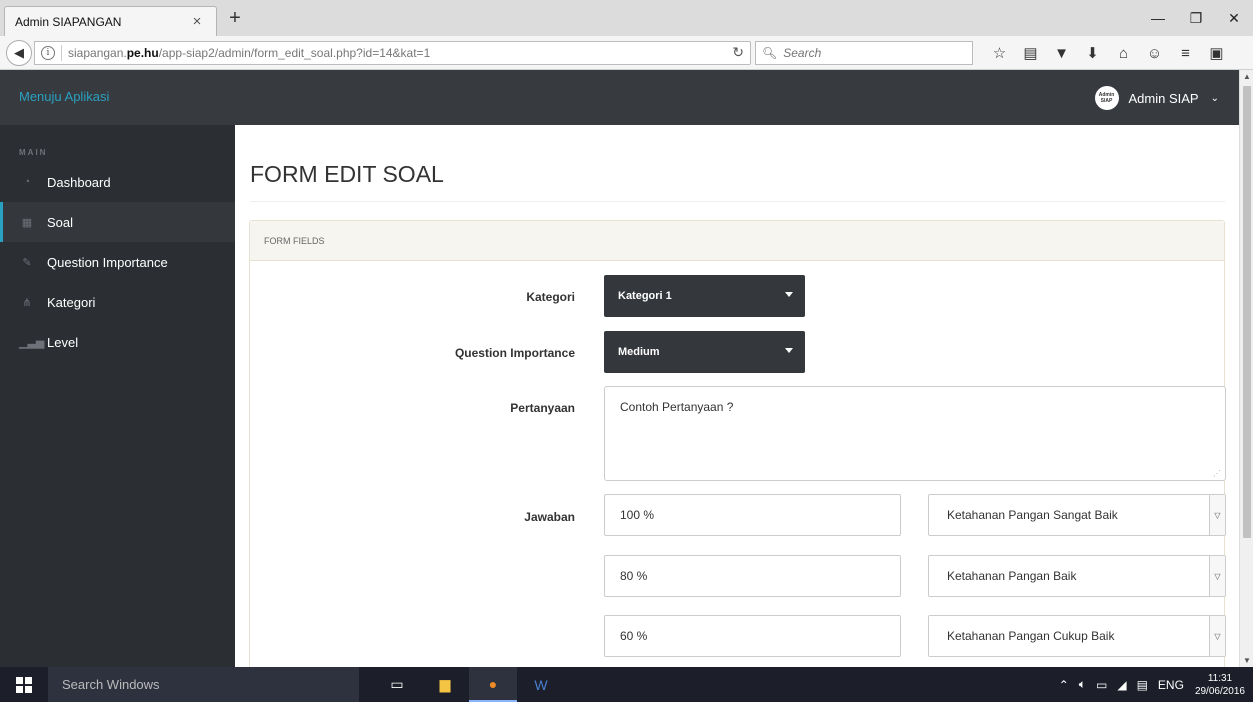  I want to click on browser-tab: Admin SIAPANGAN ×, so click(110, 21).